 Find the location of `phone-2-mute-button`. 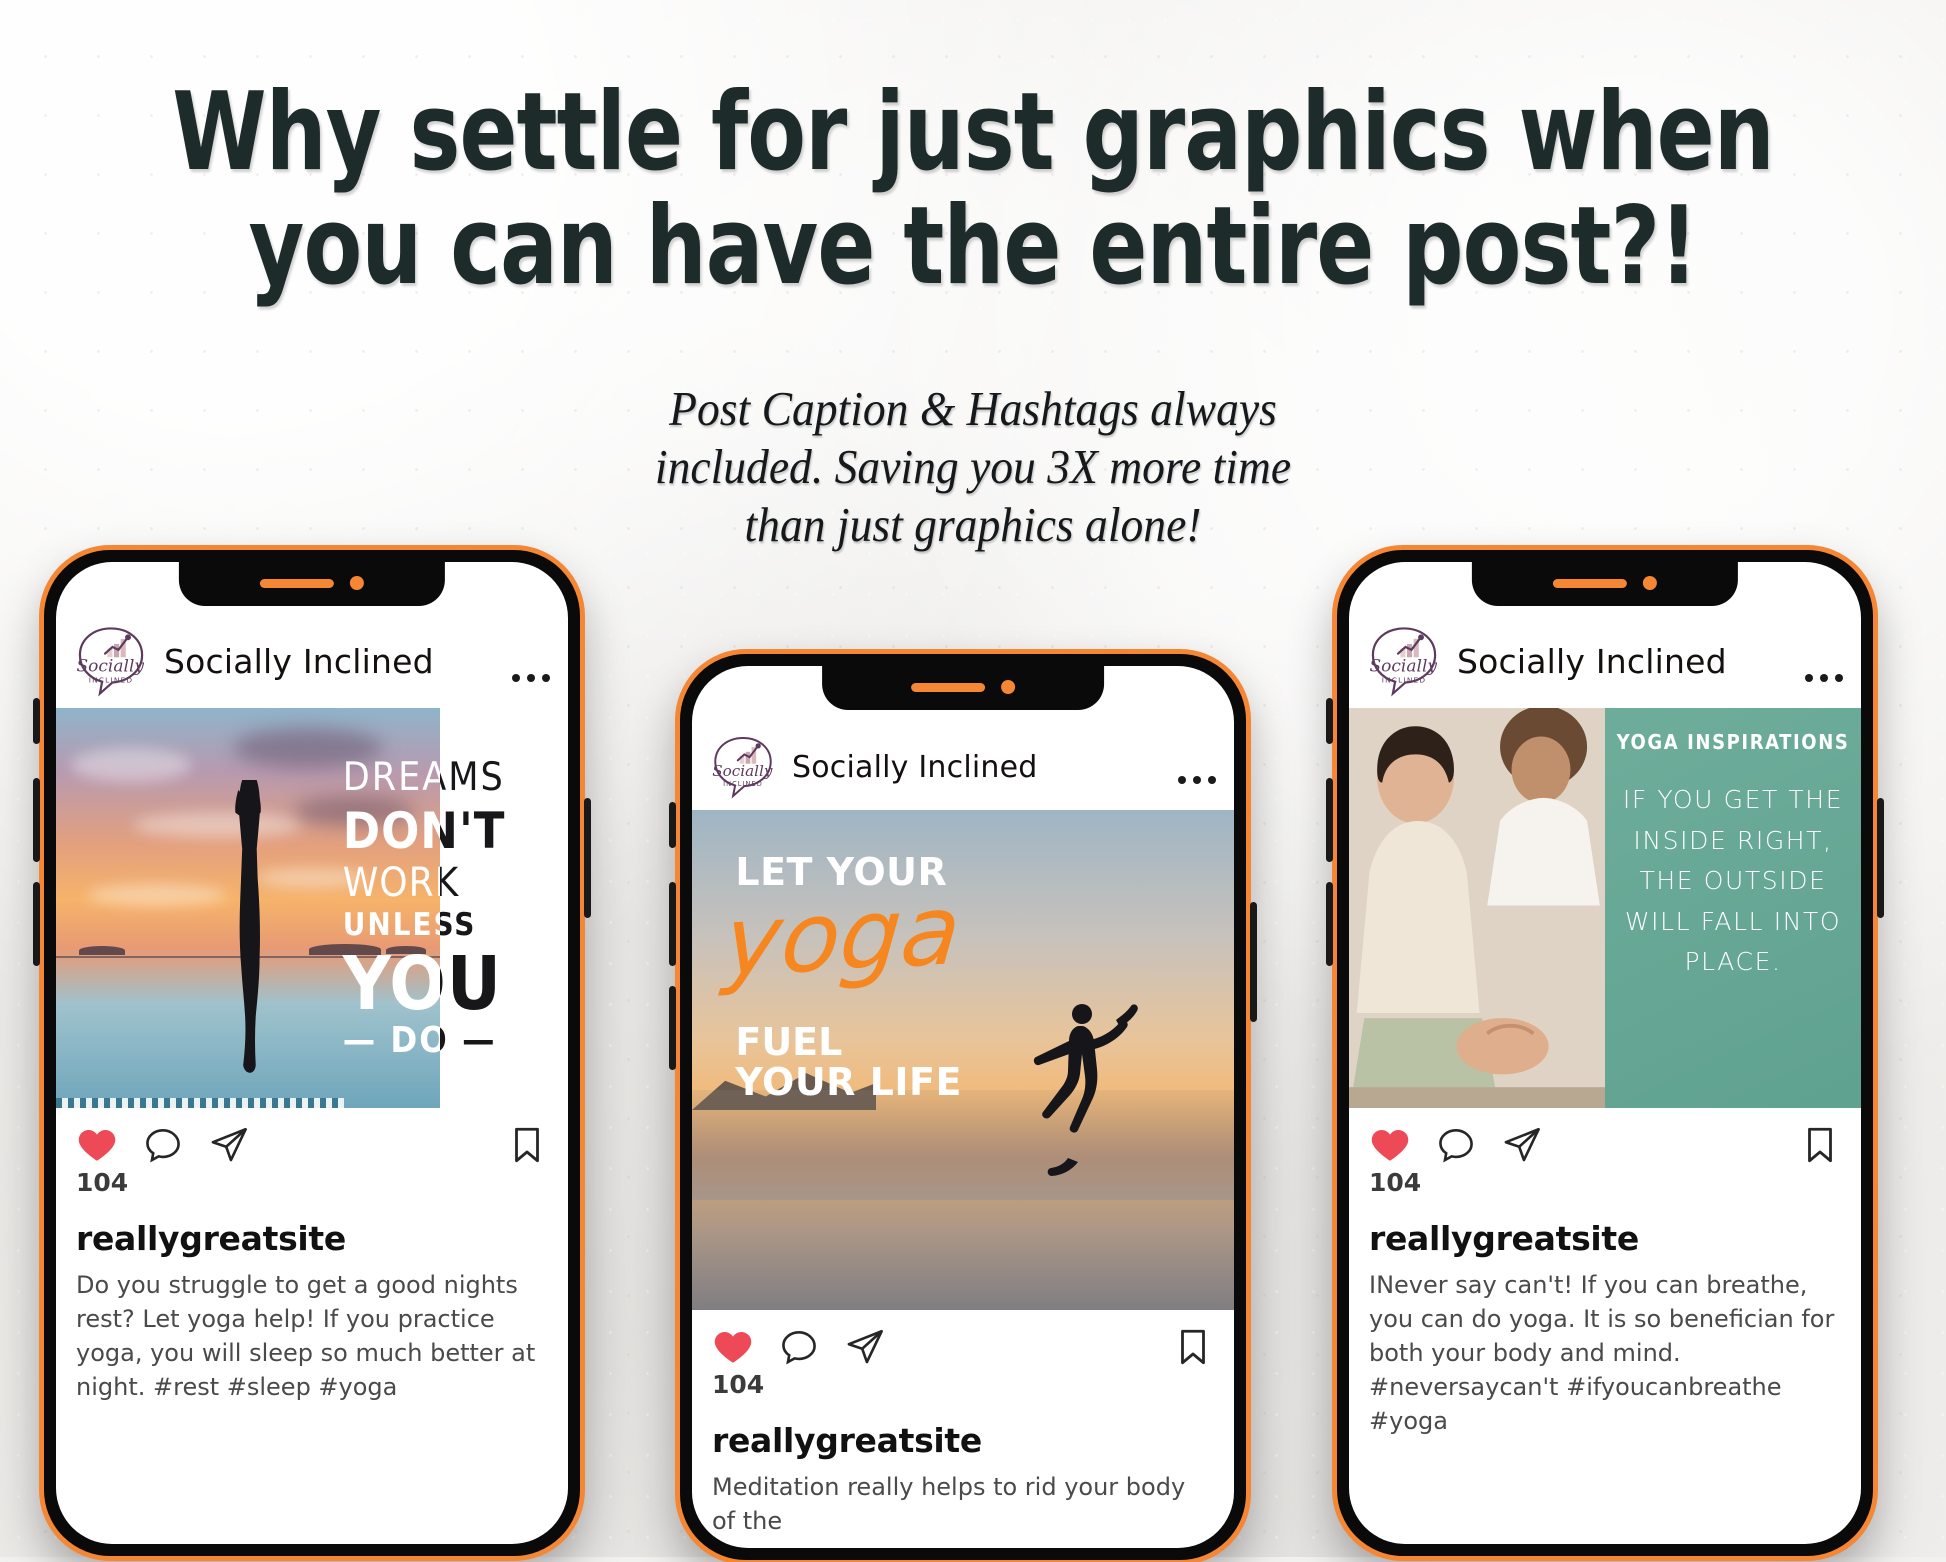

phone-2-mute-button is located at coordinates (672, 825).